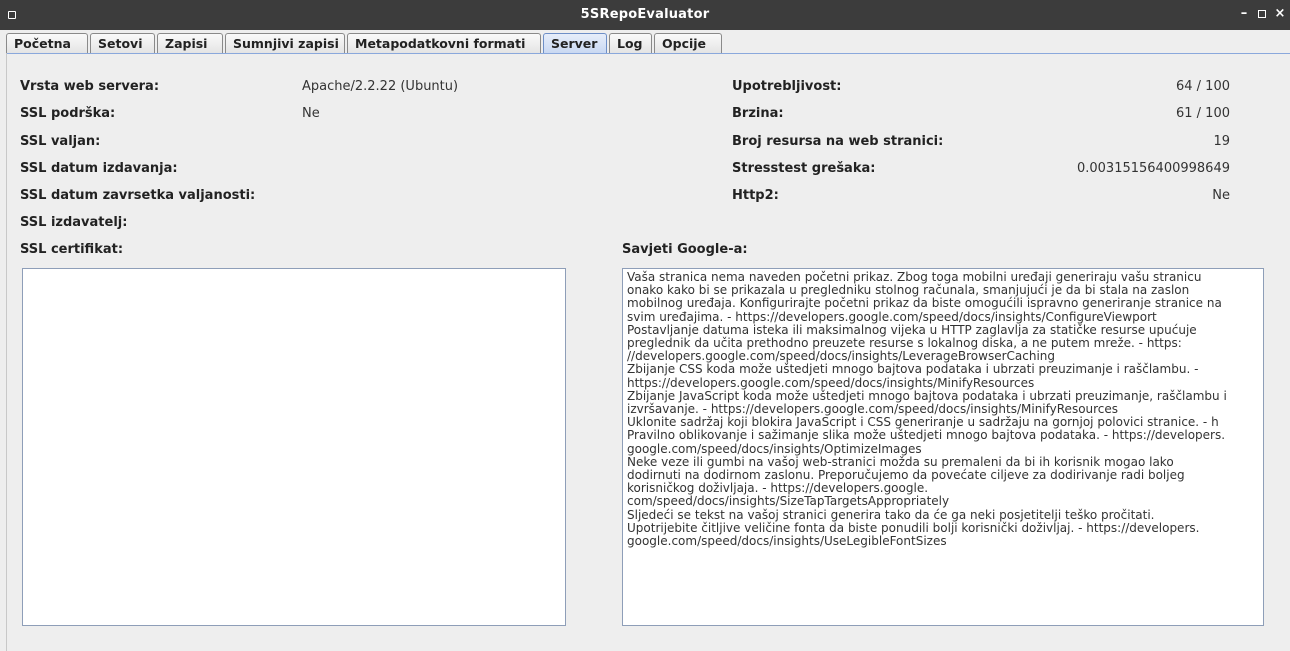  What do you see at coordinates (1221, 141) in the screenshot?
I see `resources-count-value: 19` at bounding box center [1221, 141].